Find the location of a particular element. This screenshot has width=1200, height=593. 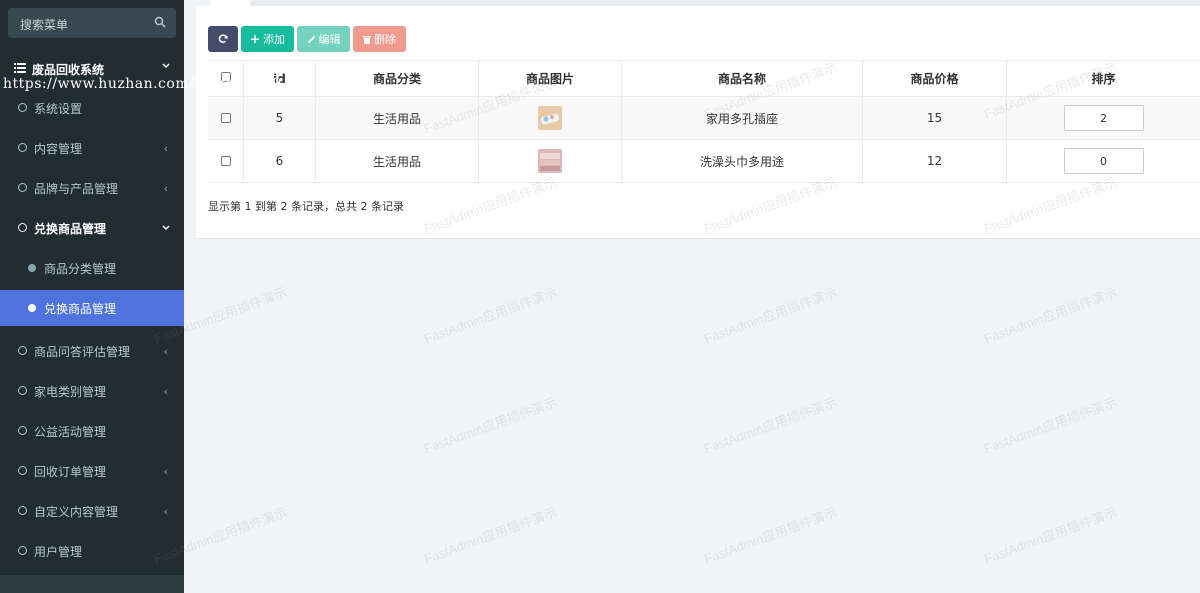

sidebar-item-users: 用户管理 is located at coordinates (92, 551).